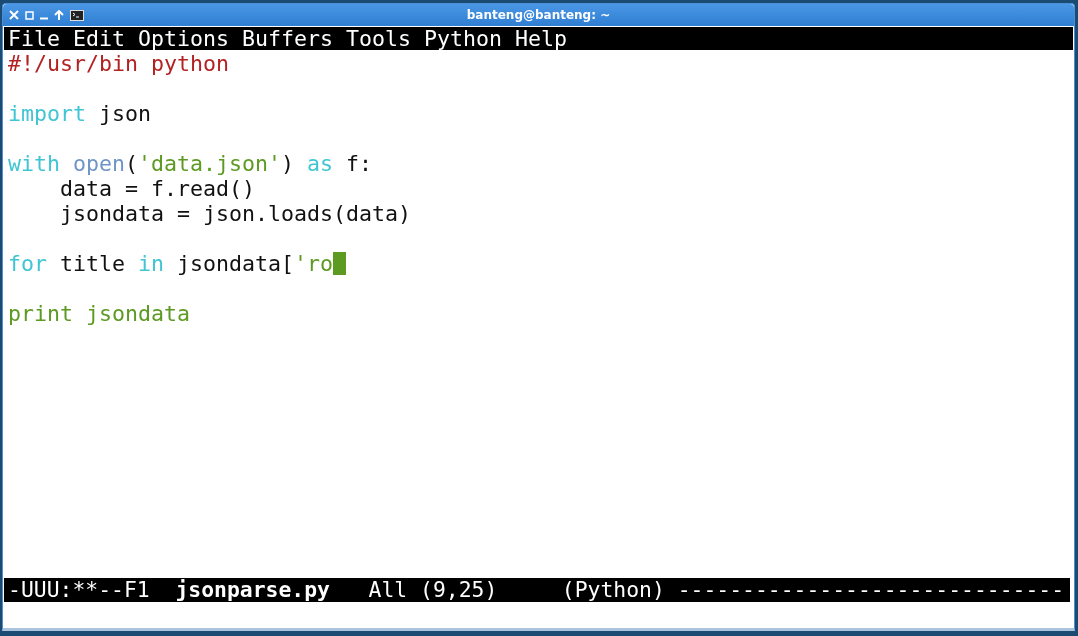 The height and width of the screenshot is (636, 1078). What do you see at coordinates (118, 63) in the screenshot?
I see `code-line: #!/usr/bin python` at bounding box center [118, 63].